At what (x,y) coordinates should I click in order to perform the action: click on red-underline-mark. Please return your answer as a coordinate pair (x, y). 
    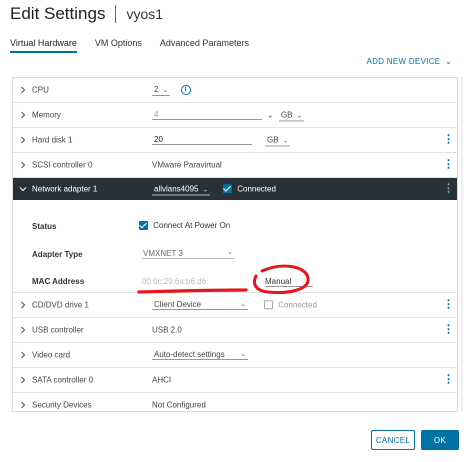
    Looking at the image, I should click on (192, 291).